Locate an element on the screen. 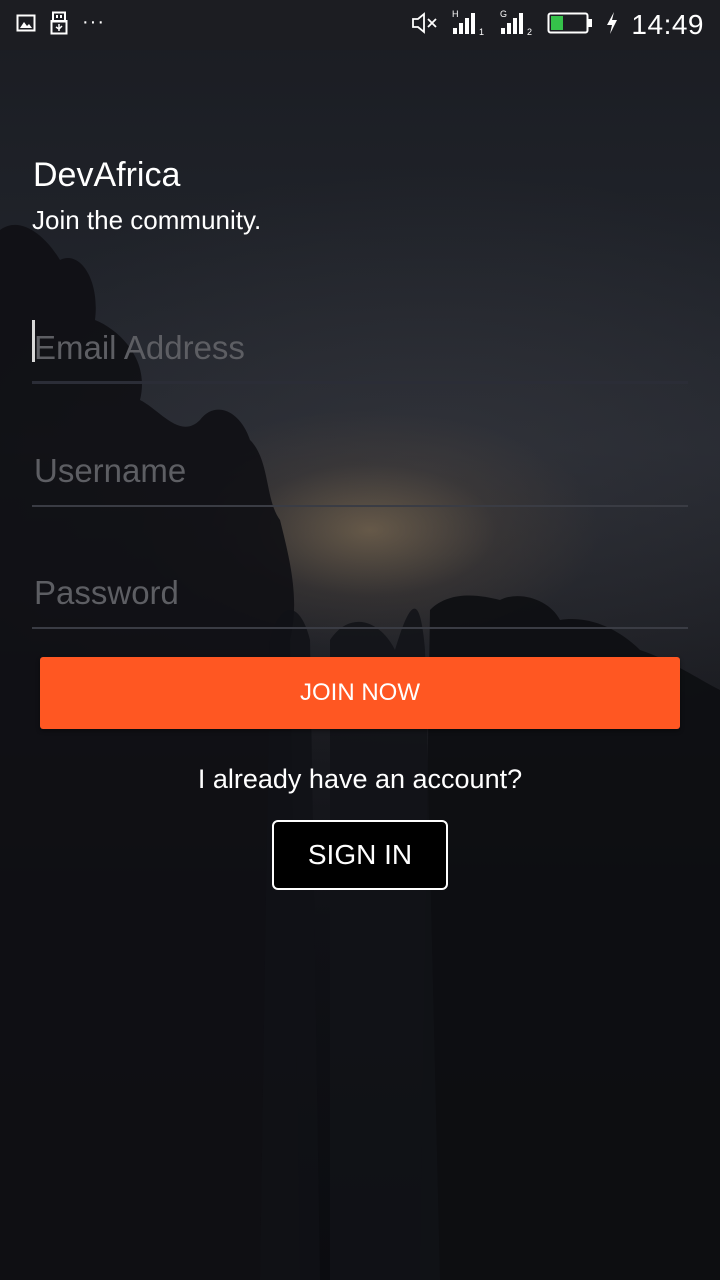 This screenshot has height=1280, width=720. usb-icon is located at coordinates (59, 25).